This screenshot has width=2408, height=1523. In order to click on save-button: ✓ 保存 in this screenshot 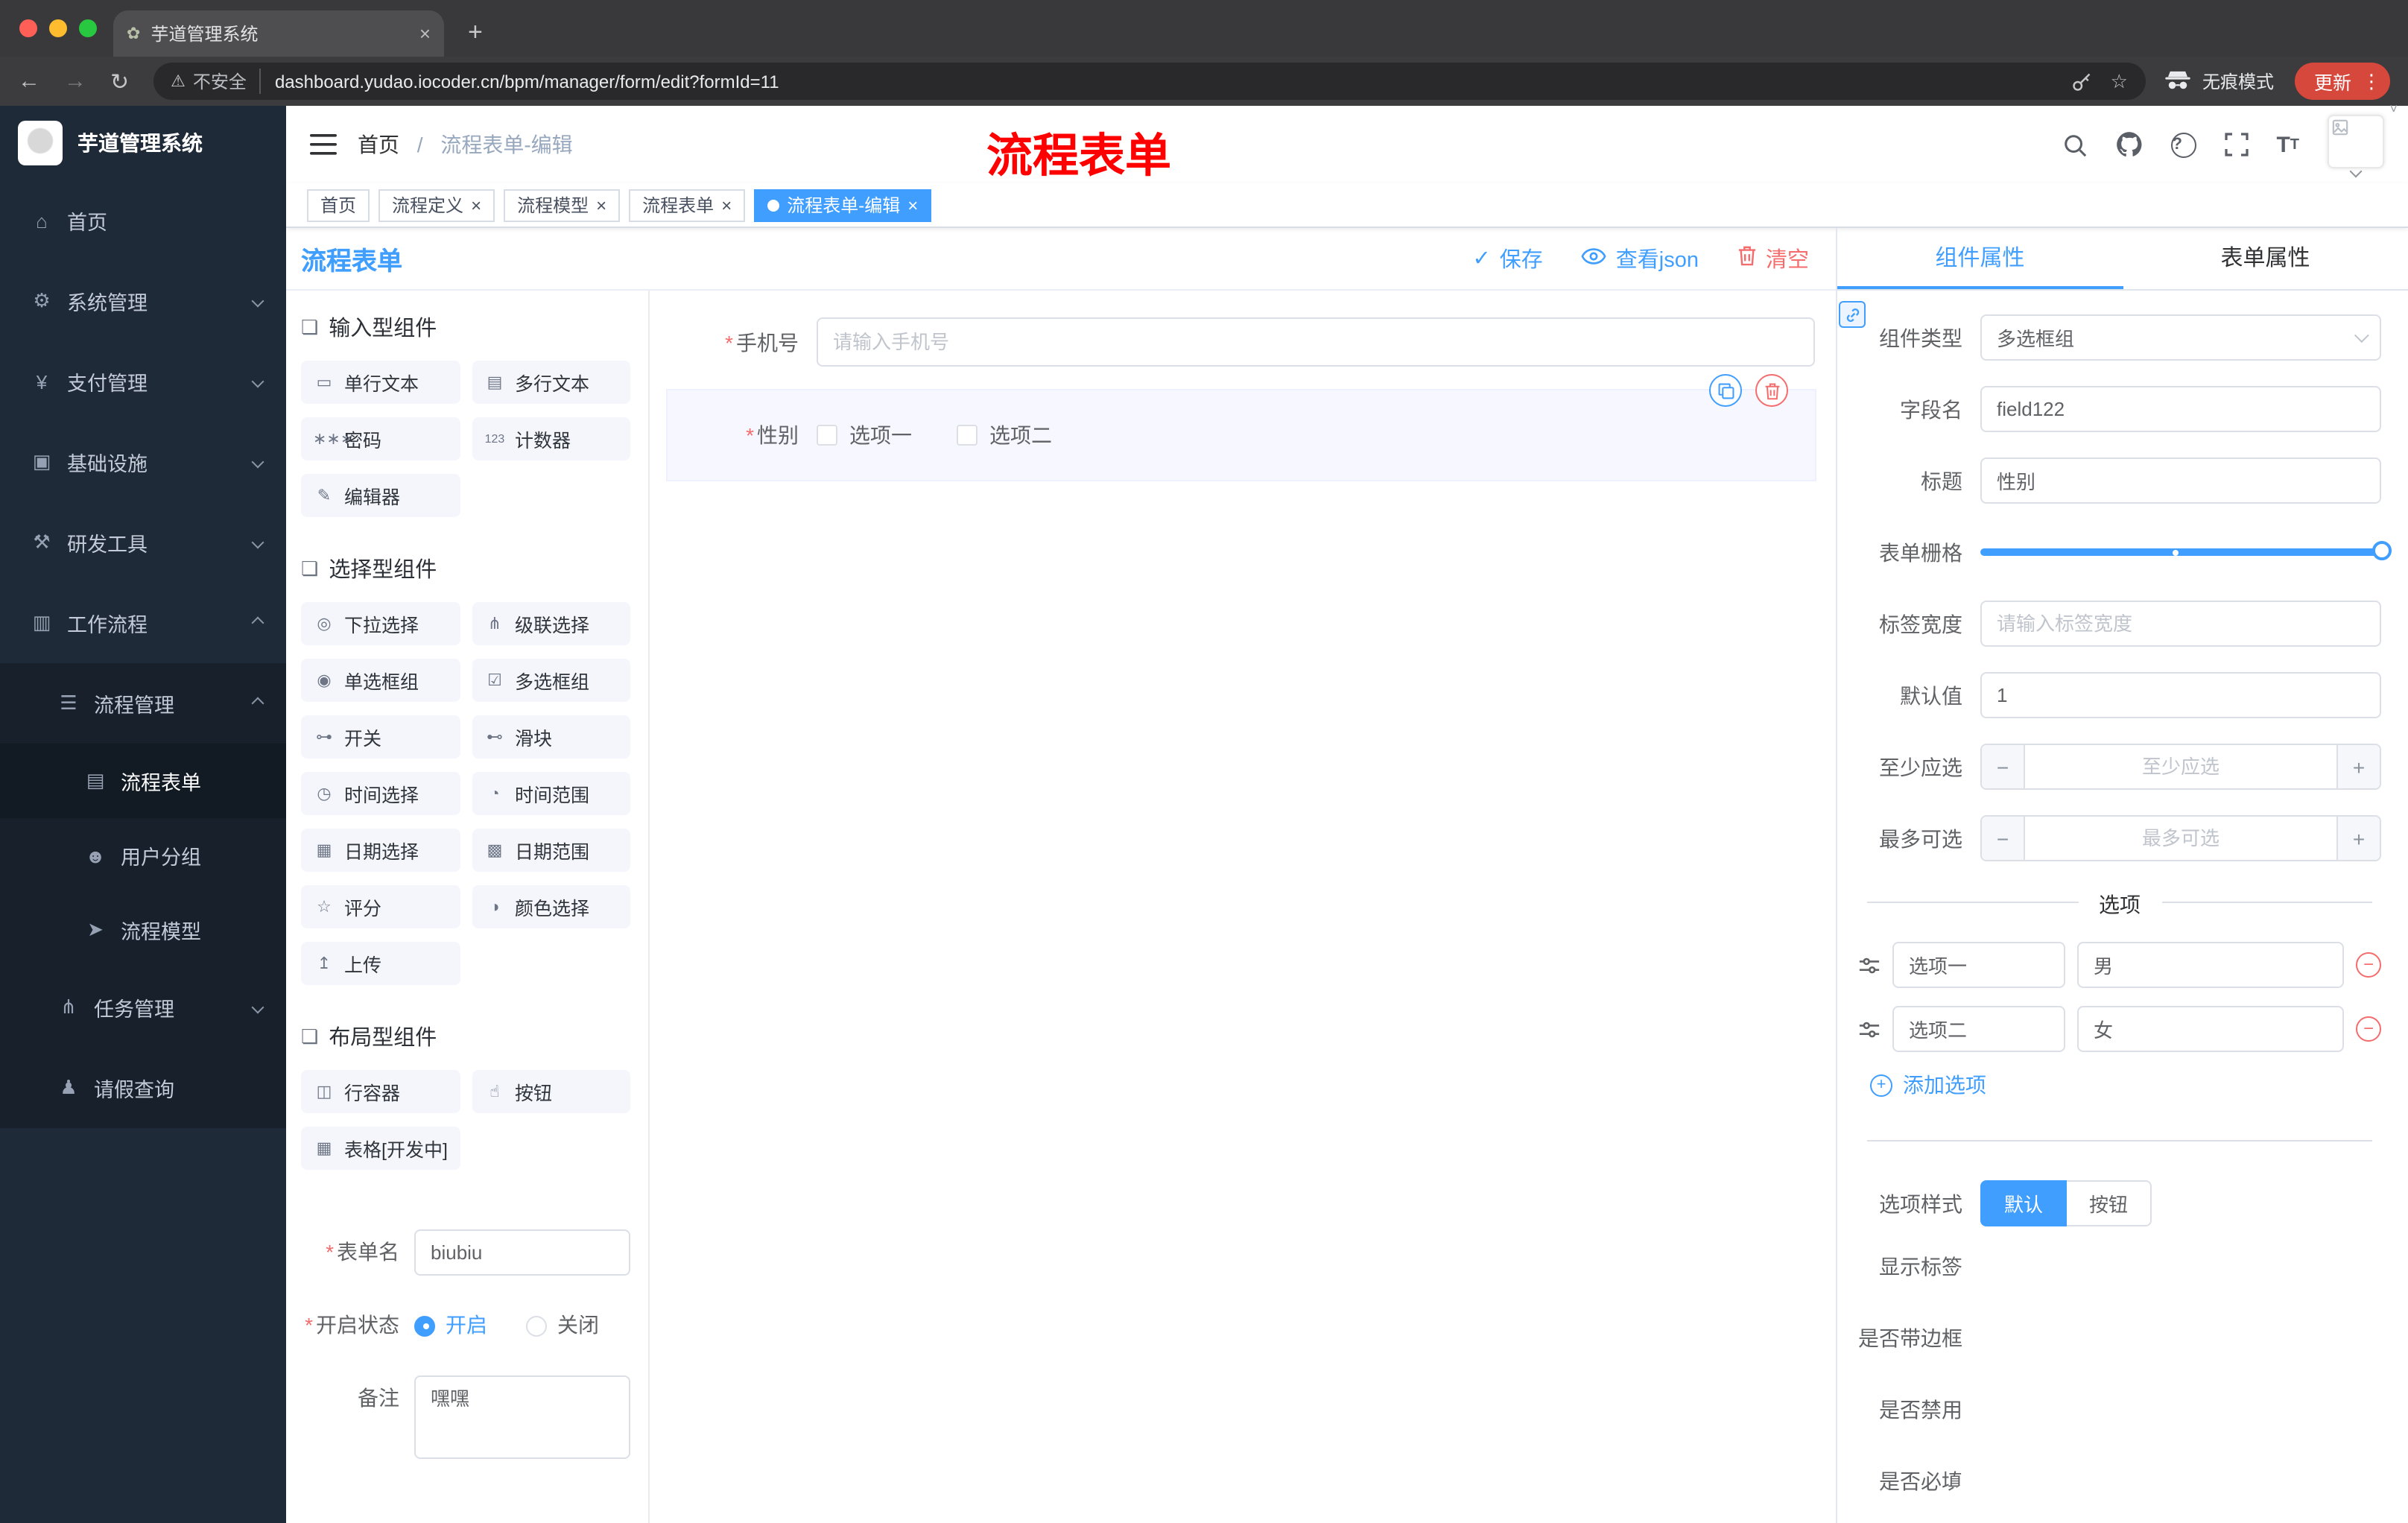, I will do `click(1507, 259)`.